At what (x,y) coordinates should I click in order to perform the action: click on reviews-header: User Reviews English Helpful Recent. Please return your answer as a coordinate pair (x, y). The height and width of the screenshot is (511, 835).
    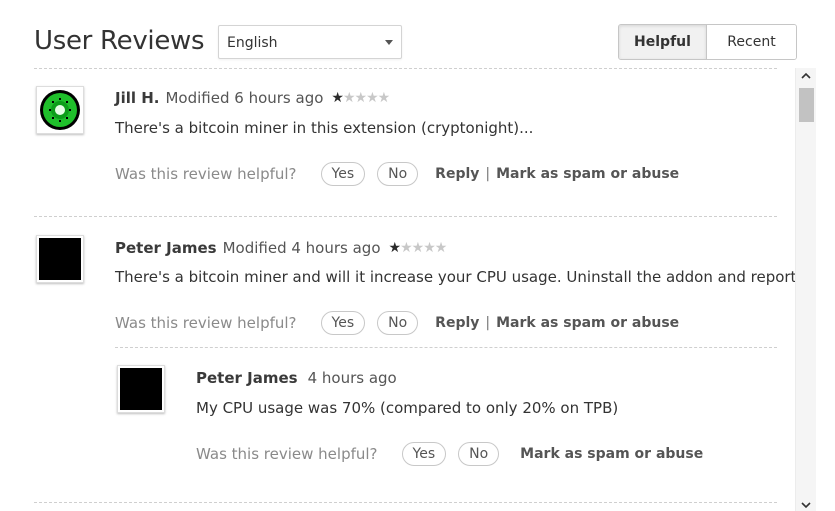
    Looking at the image, I should click on (417, 34).